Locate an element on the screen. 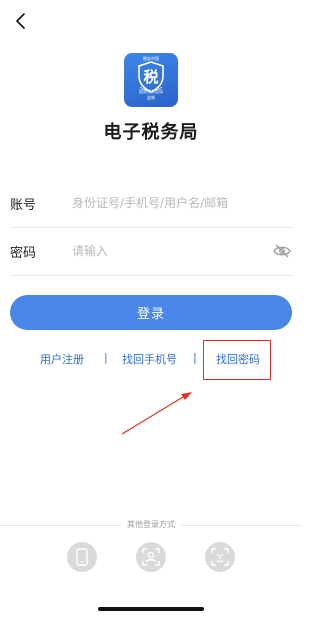  face-scan-icon is located at coordinates (220, 557).